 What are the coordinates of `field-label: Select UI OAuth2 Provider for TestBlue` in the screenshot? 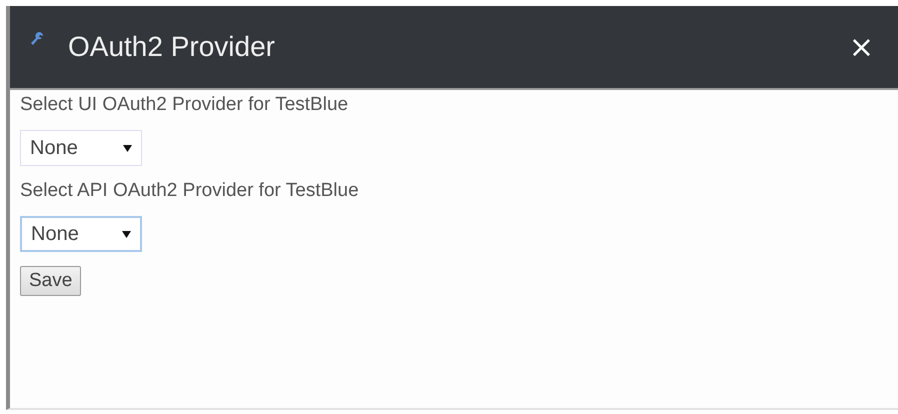 It's located at (184, 105).